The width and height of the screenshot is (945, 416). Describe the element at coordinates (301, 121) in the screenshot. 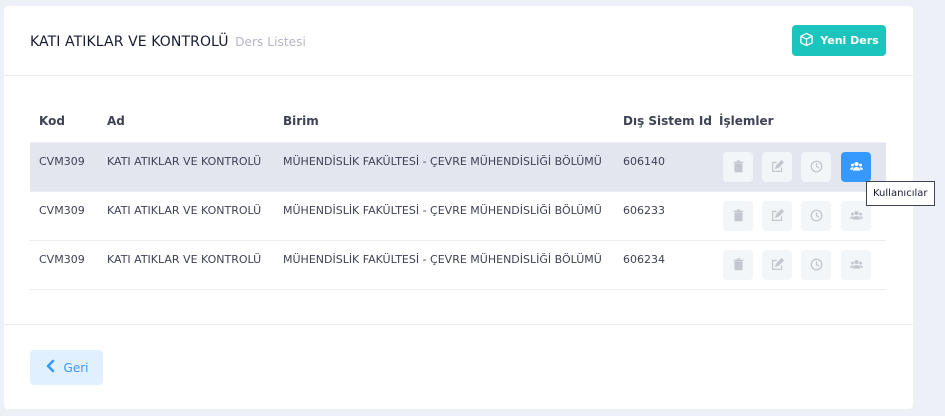

I see `column-header-birim: Birim` at that location.